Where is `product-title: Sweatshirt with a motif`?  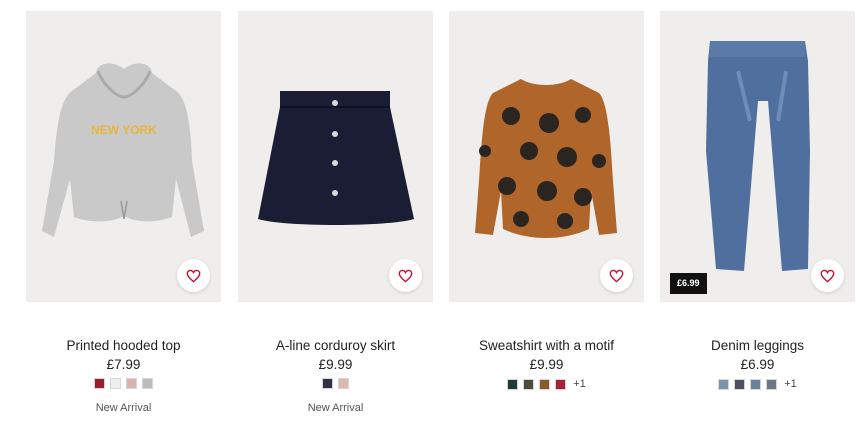 product-title: Sweatshirt with a motif is located at coordinates (546, 345).